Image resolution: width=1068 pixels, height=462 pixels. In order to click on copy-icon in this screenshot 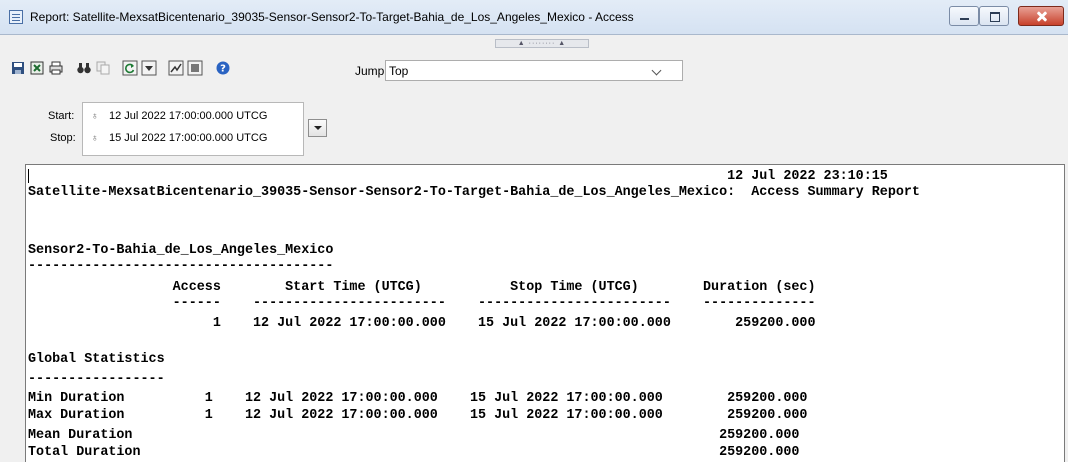, I will do `click(103, 68)`.